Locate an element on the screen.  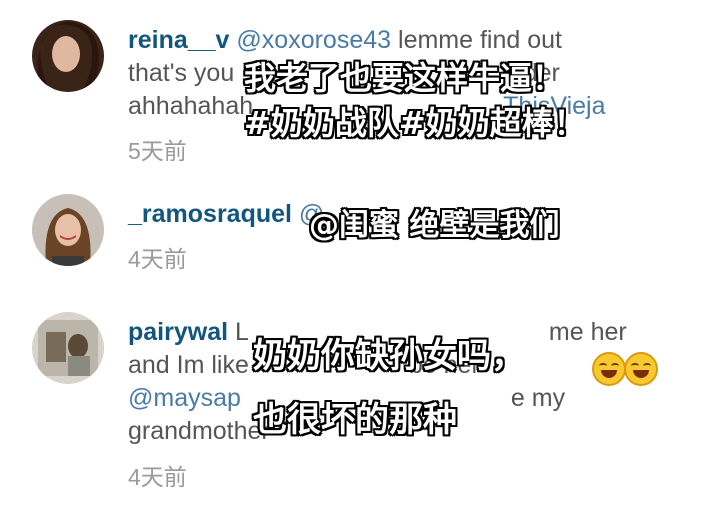
comment-timestamp: 5天前 is located at coordinates (157, 151).